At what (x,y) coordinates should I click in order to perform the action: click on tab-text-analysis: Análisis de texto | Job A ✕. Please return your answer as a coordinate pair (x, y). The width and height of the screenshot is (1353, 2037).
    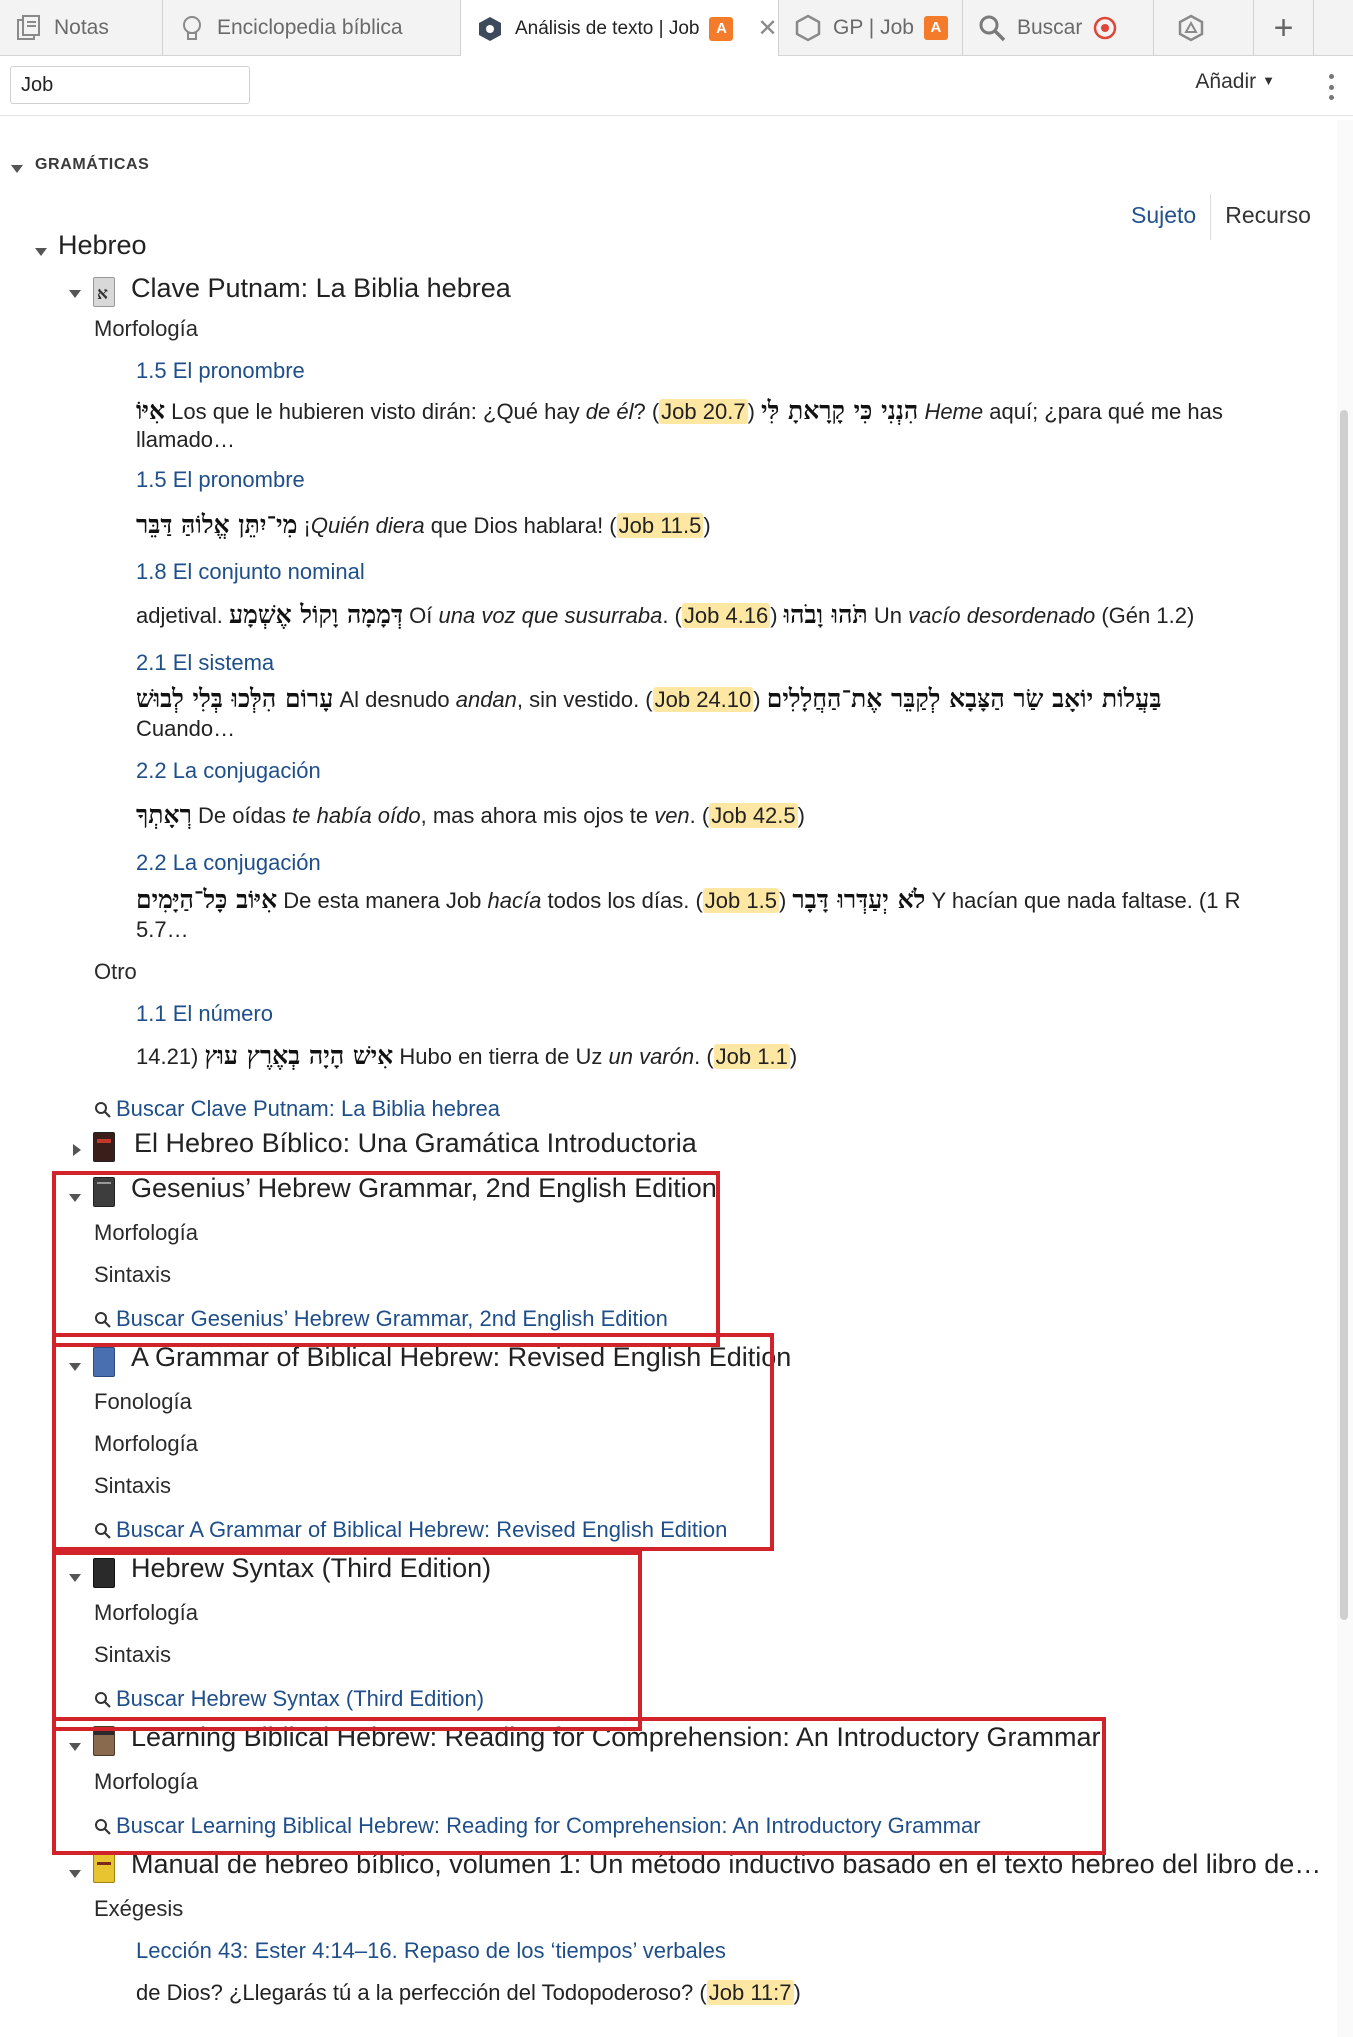
    Looking at the image, I should click on (620, 28).